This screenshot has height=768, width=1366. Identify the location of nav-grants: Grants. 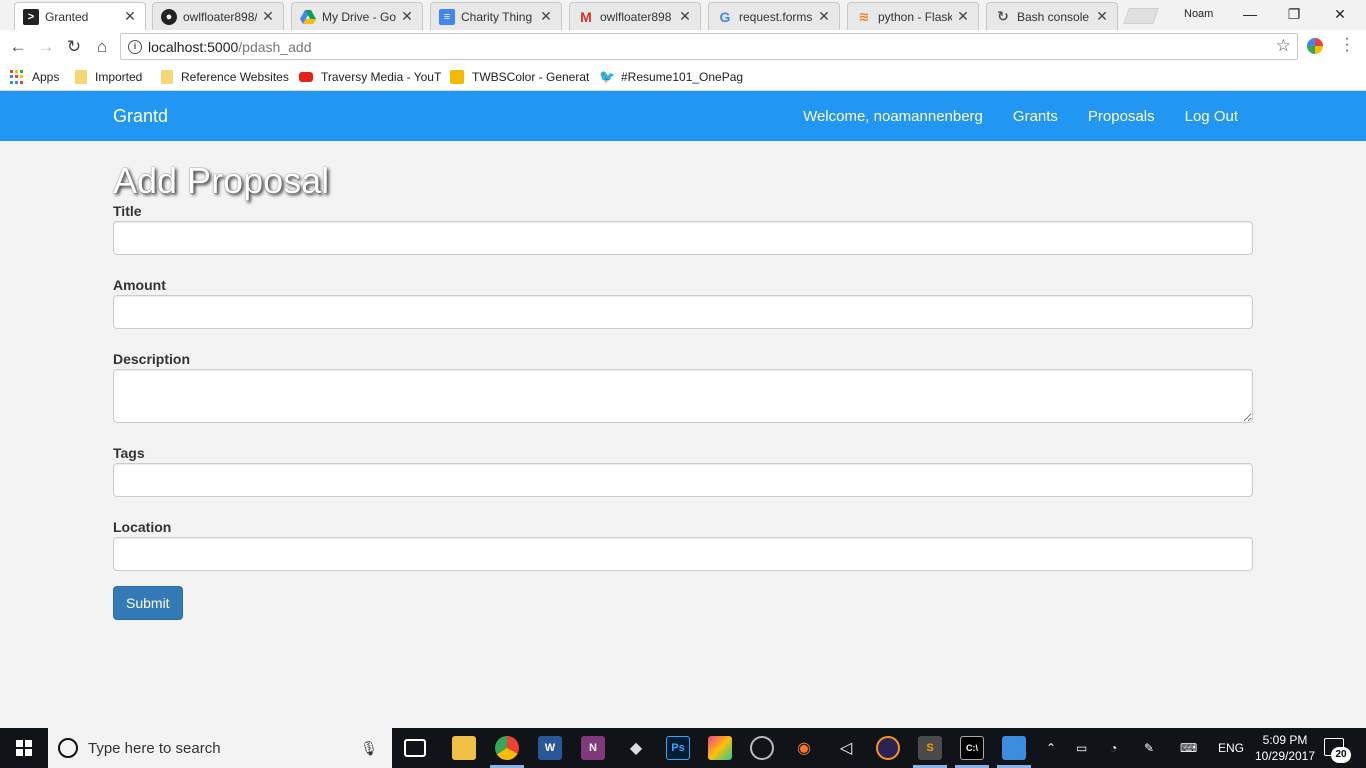
(1035, 116).